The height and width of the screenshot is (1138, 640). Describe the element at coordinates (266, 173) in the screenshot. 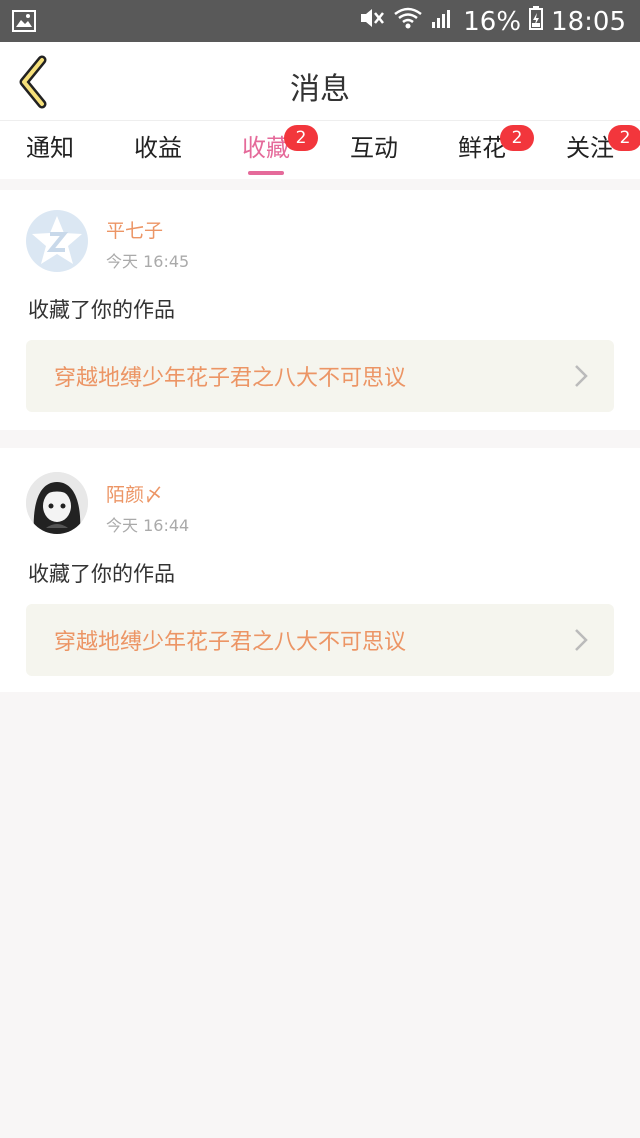

I see `tab-active-indicator` at that location.